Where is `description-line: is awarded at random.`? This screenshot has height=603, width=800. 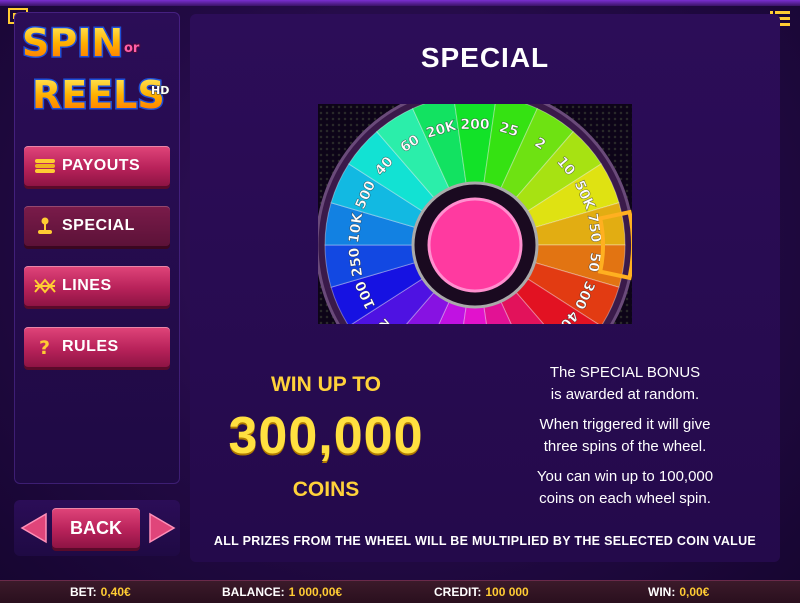
description-line: is awarded at random. is located at coordinates (625, 394).